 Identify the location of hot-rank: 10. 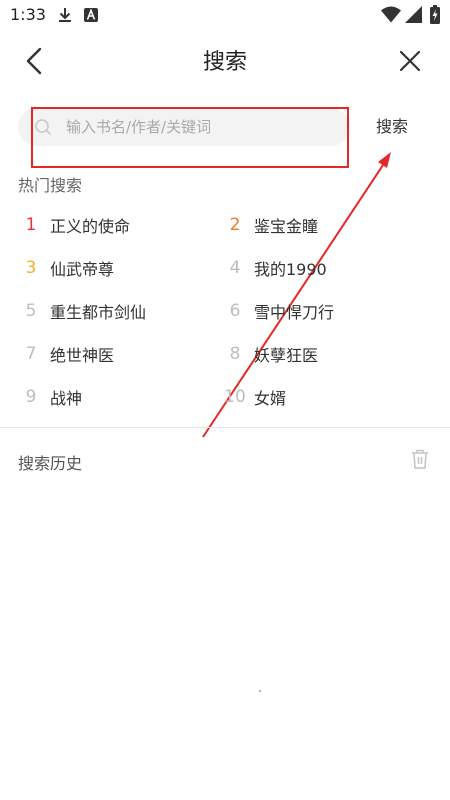
(235, 397).